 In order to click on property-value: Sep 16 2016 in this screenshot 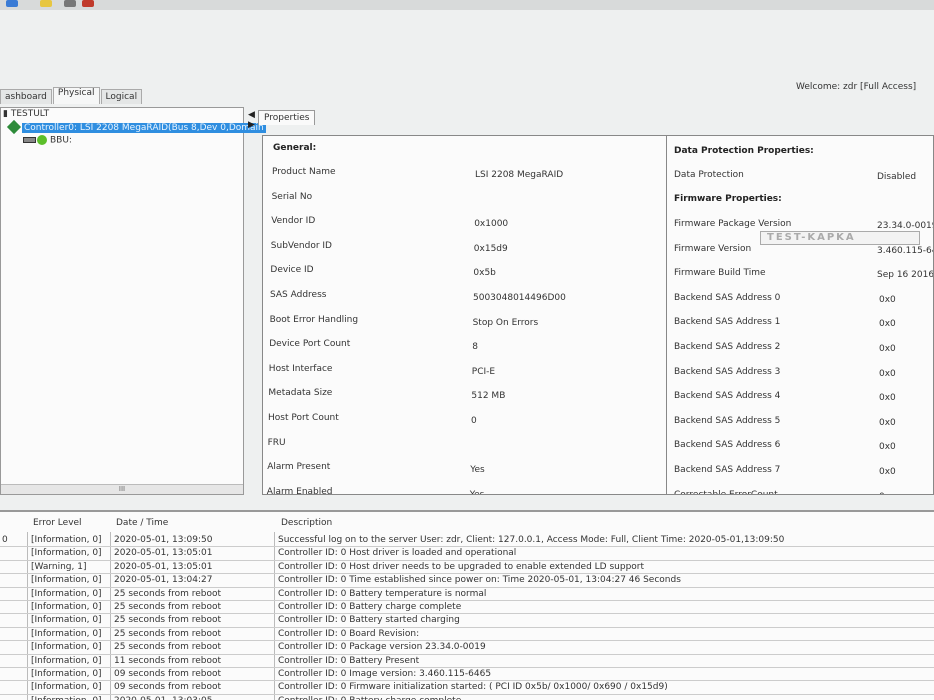, I will do `click(905, 275)`.